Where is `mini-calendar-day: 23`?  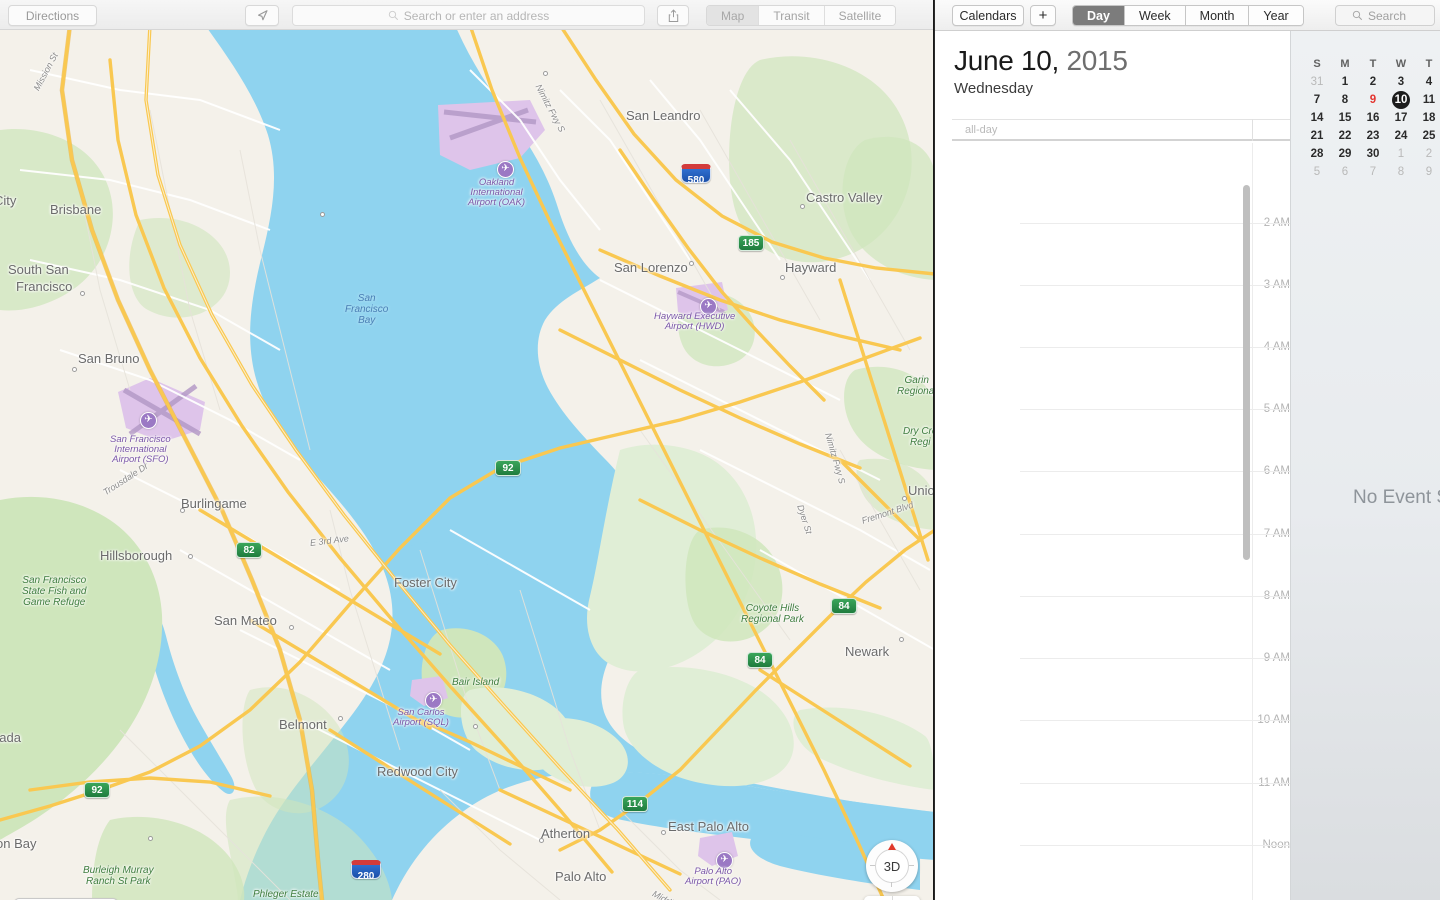 mini-calendar-day: 23 is located at coordinates (1373, 136).